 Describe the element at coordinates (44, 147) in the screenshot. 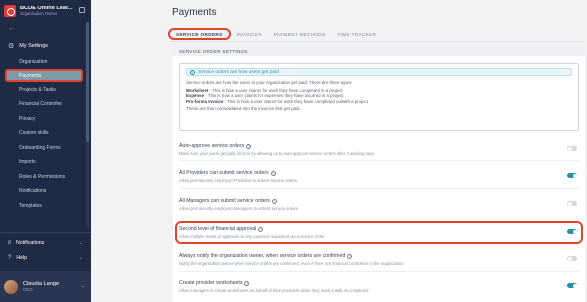

I see `sidebar-item-onboarding-forms: Onboarding Forms` at that location.